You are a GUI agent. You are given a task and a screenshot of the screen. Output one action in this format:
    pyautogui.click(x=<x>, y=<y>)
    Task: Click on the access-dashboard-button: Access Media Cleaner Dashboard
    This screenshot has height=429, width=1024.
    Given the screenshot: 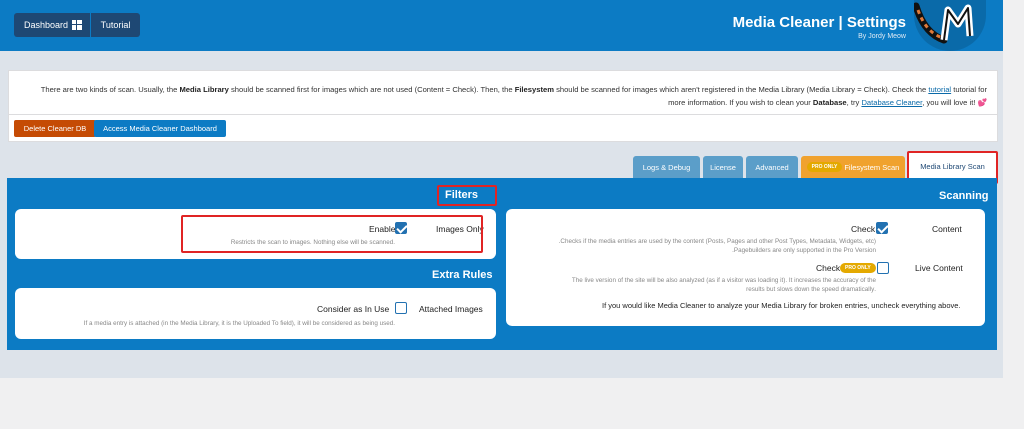 What is the action you would take?
    pyautogui.click(x=160, y=128)
    